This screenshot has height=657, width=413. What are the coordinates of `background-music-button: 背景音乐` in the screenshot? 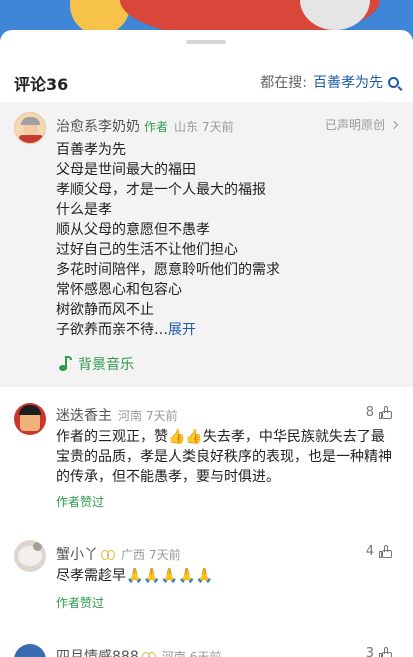 It's located at (96, 364).